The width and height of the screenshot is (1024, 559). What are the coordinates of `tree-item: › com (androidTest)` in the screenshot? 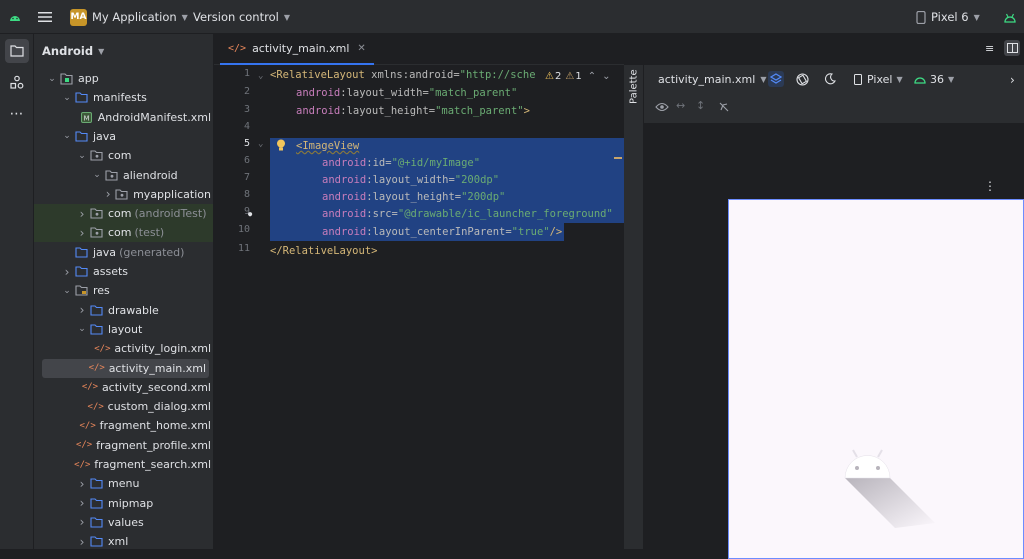 It's located at (123, 214).